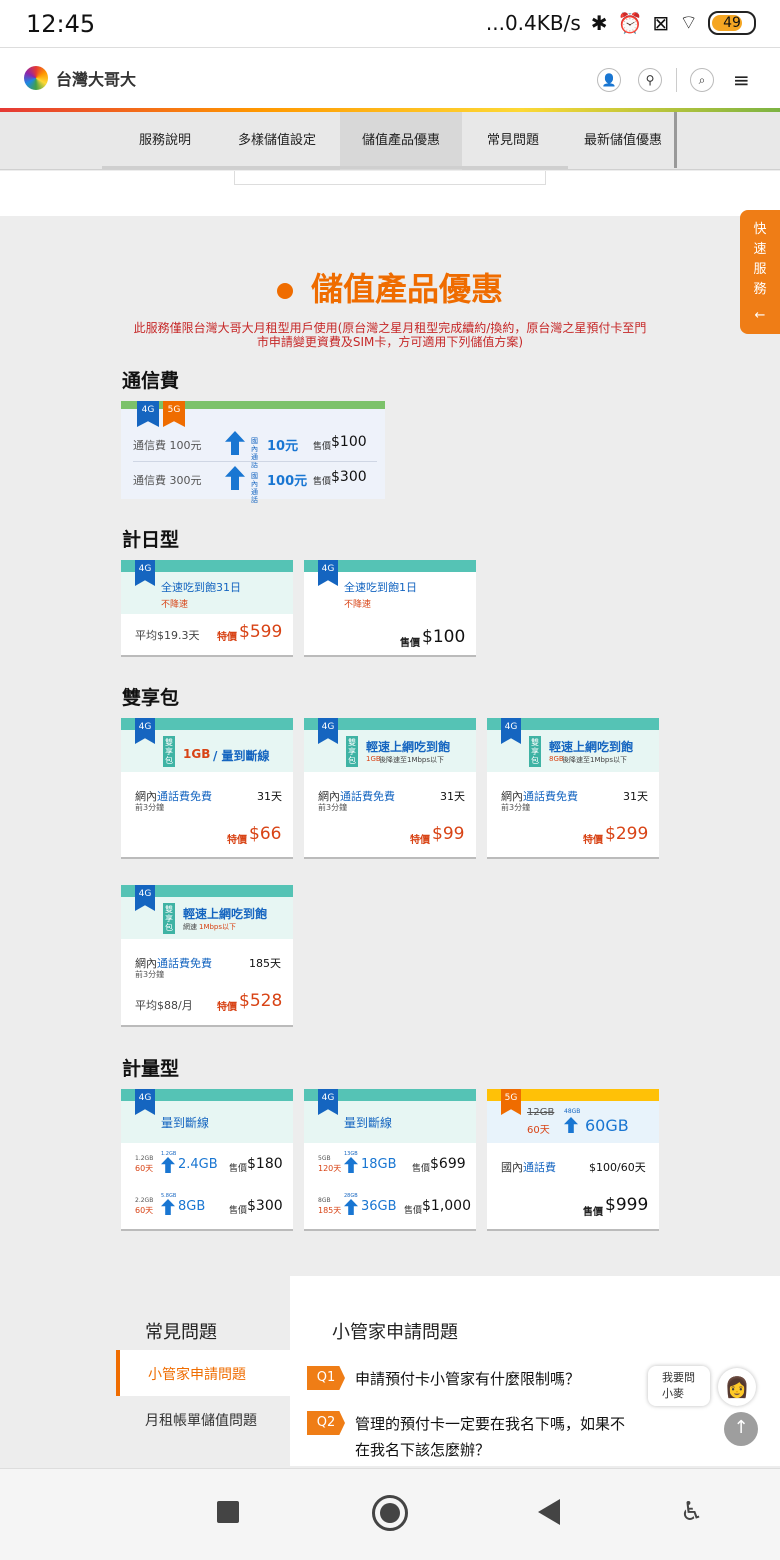 Image resolution: width=780 pixels, height=1560 pixels. What do you see at coordinates (702, 80) in the screenshot?
I see `search-icon: ⌕` at bounding box center [702, 80].